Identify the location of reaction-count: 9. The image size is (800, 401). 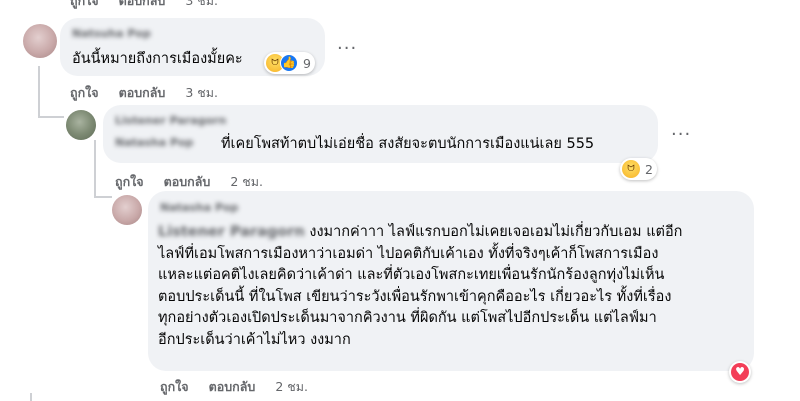
(307, 63).